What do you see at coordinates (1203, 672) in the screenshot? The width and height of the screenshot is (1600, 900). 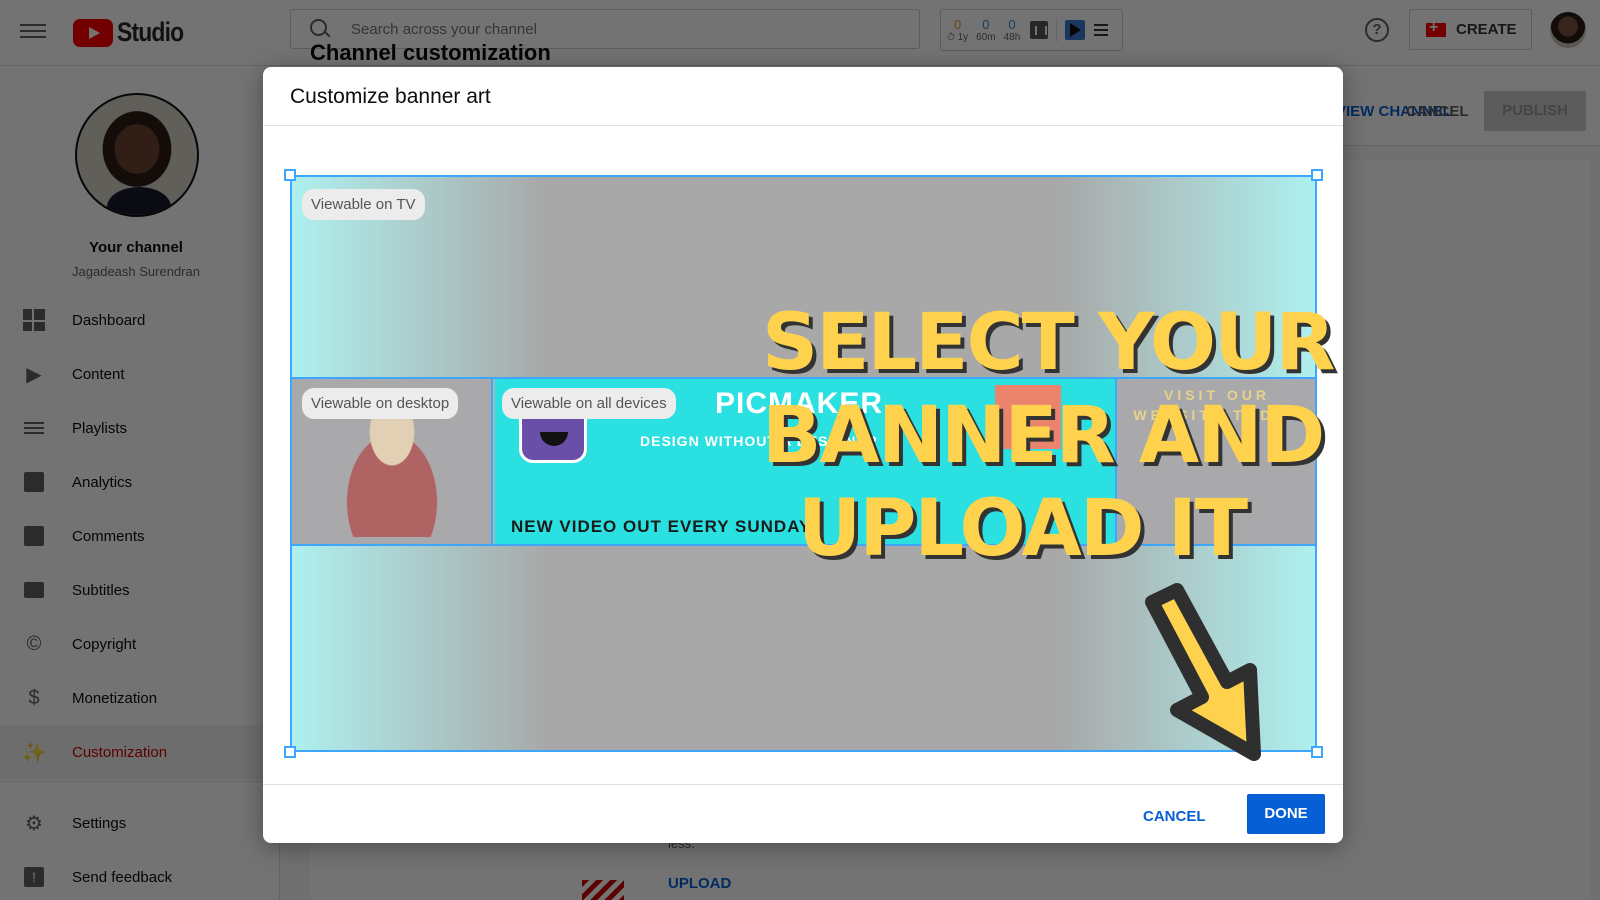 I see `arrow-down-right-icon` at bounding box center [1203, 672].